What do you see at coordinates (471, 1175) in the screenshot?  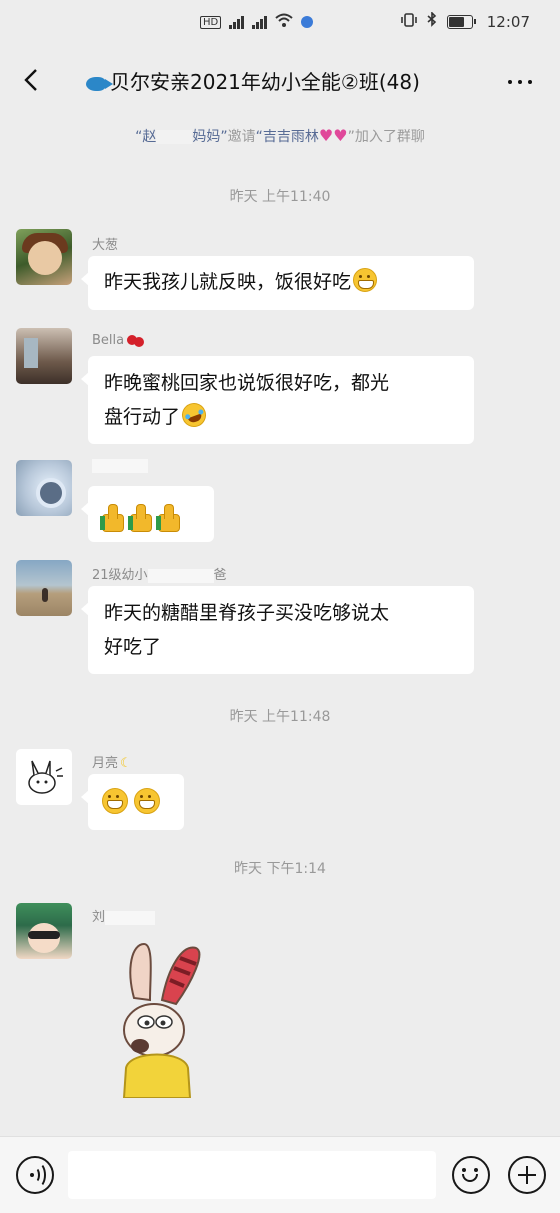 I see `emoji-button` at bounding box center [471, 1175].